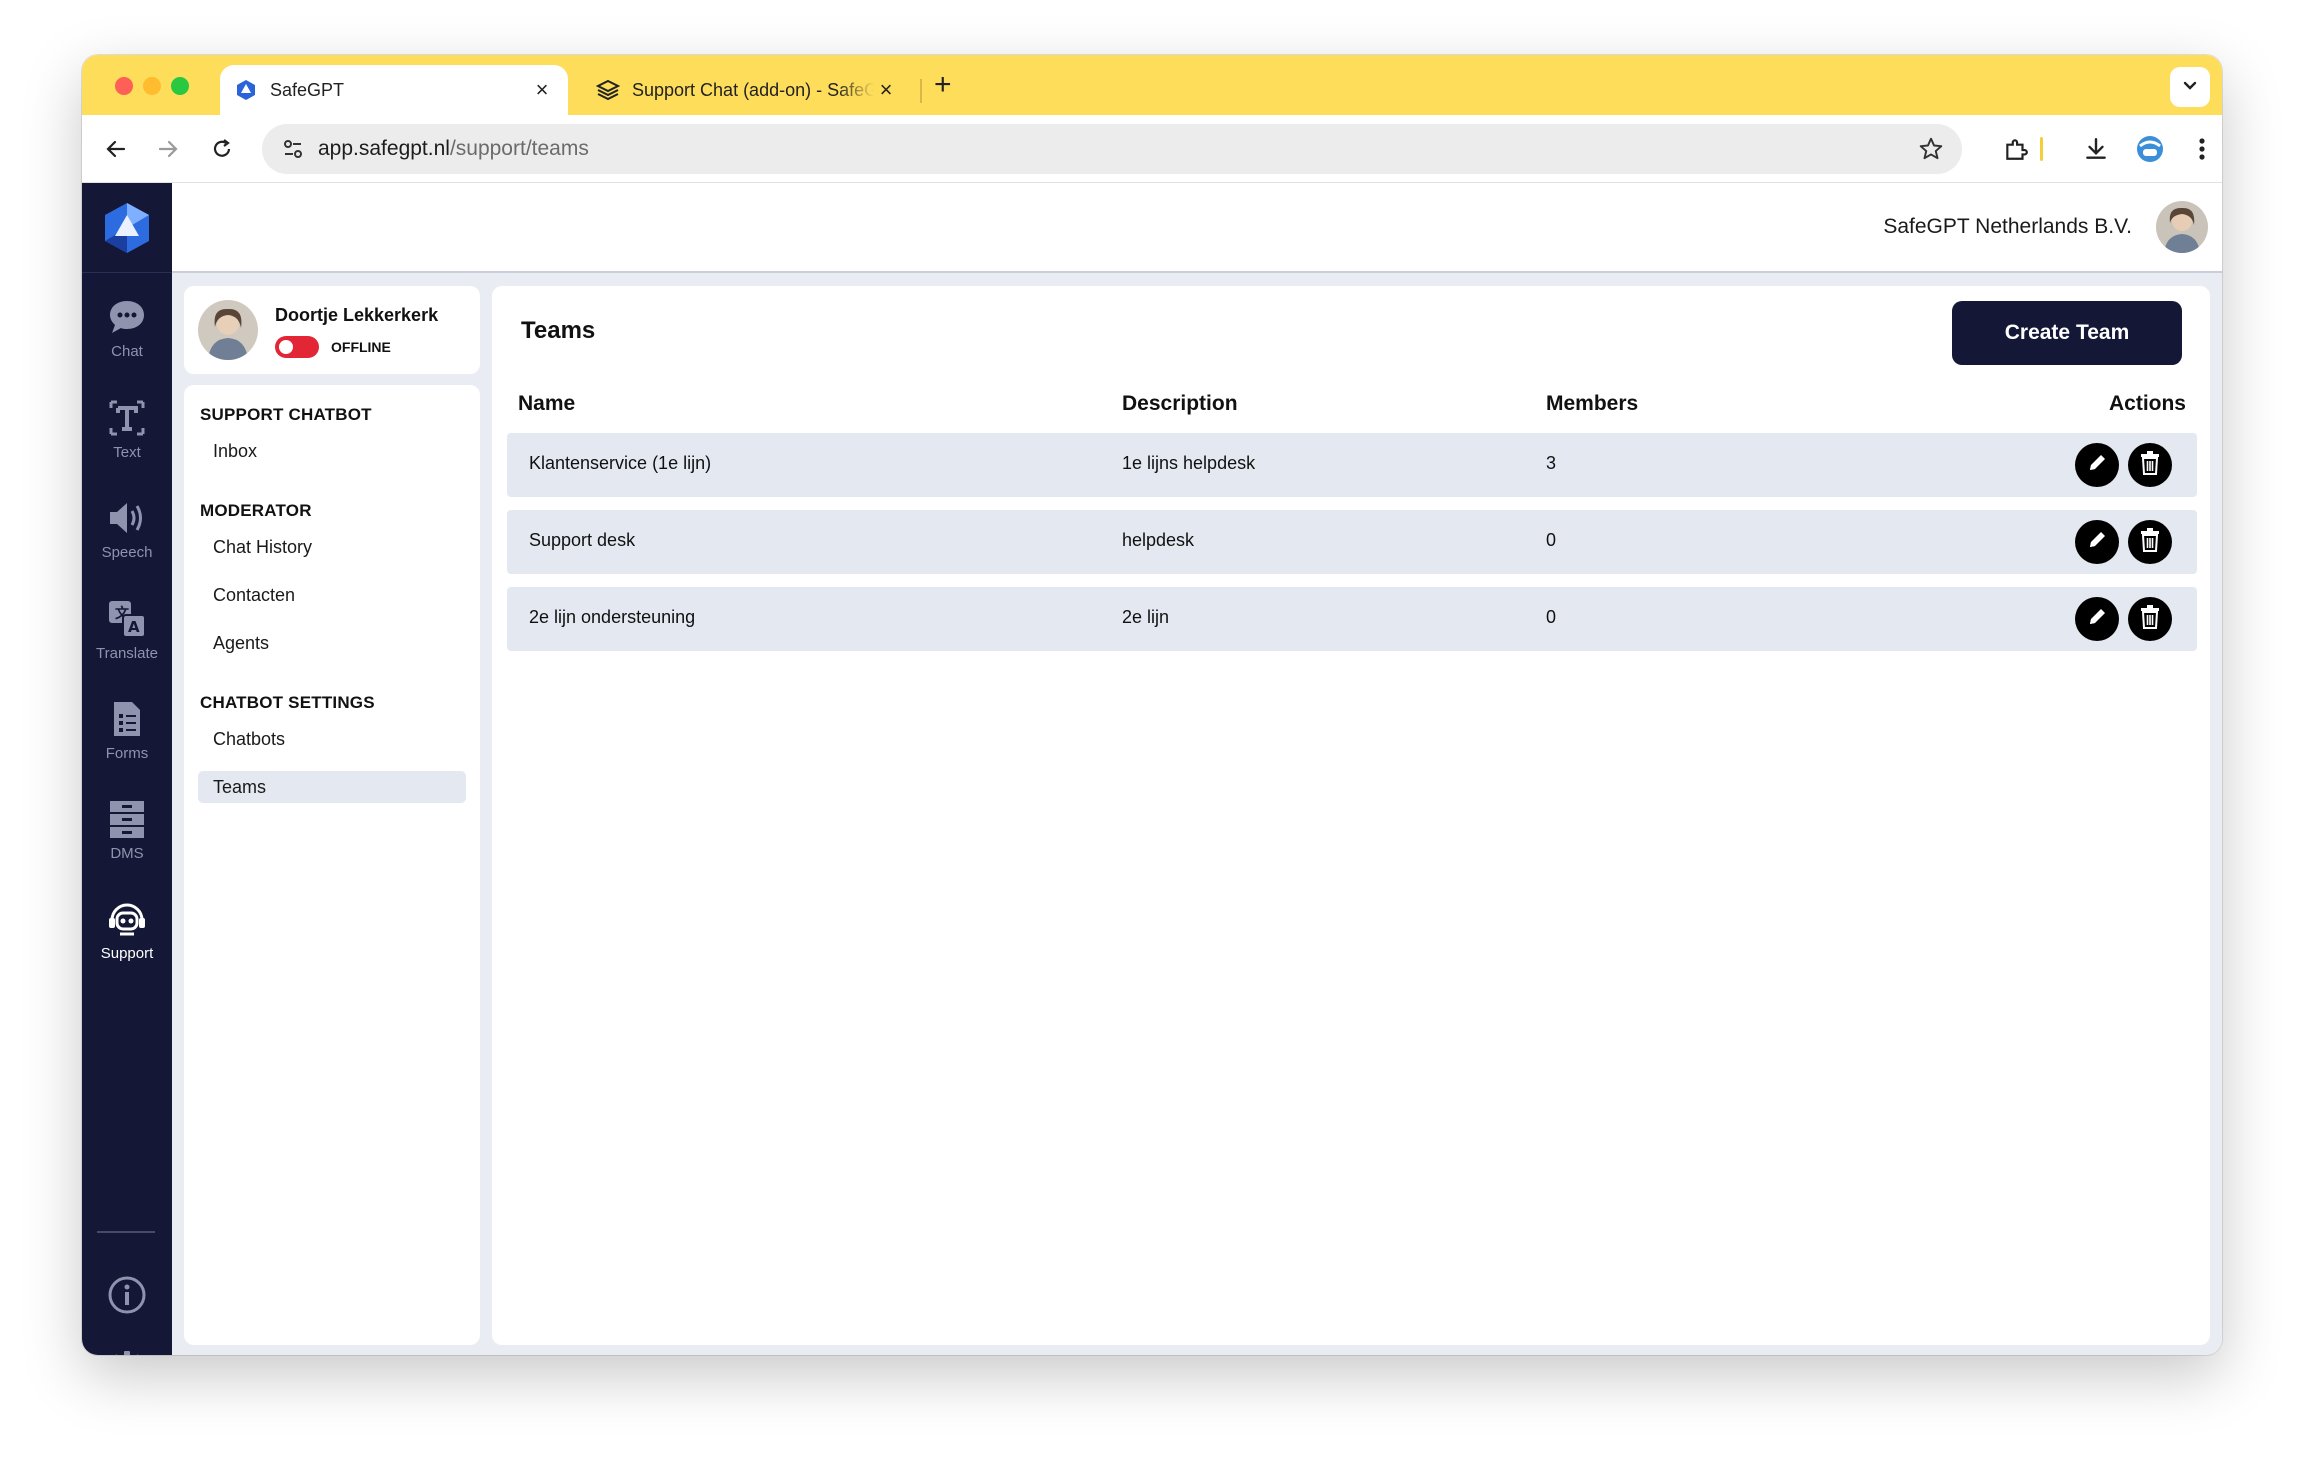 The width and height of the screenshot is (2304, 1465). I want to click on rail-item-speech: Speech, so click(127, 528).